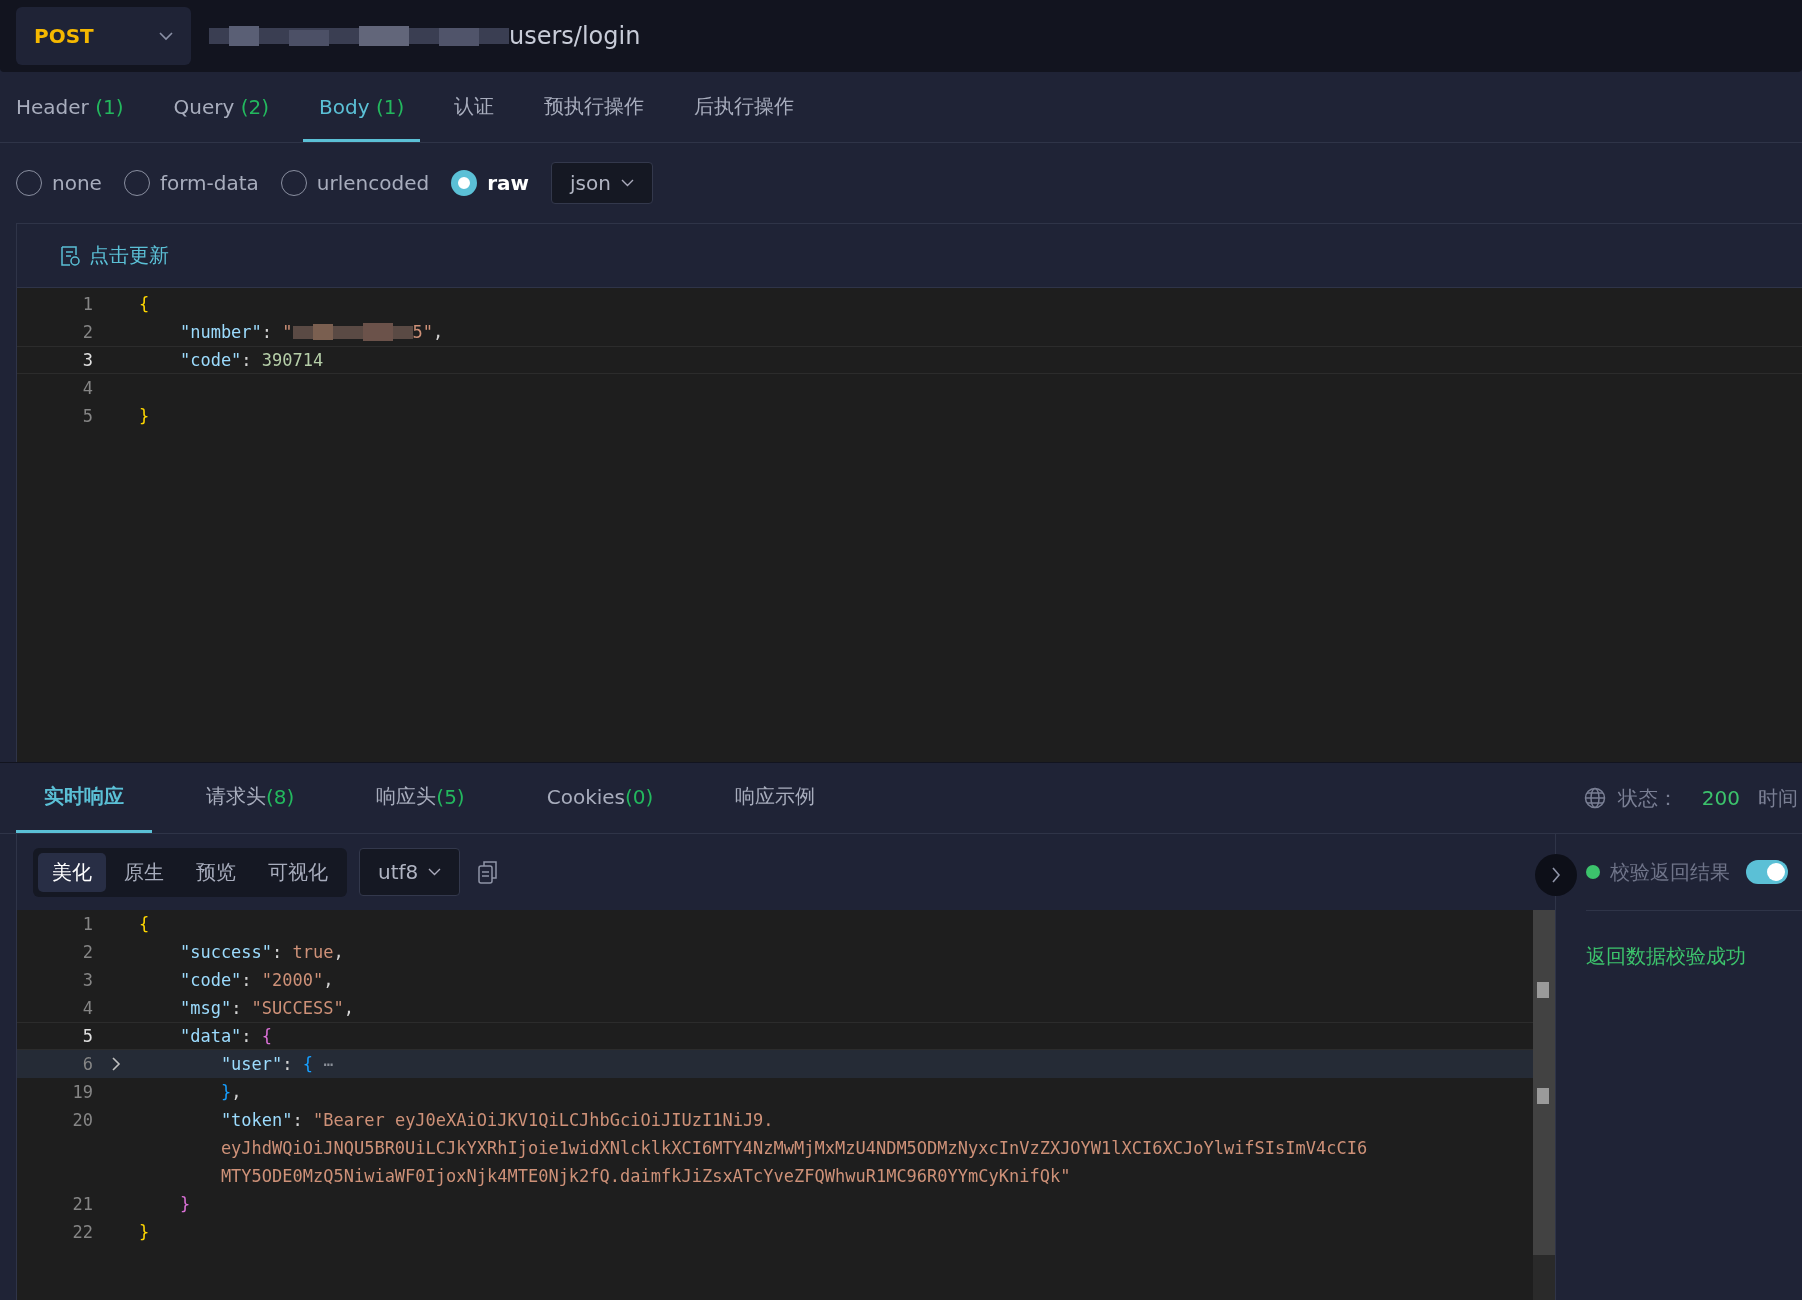 This screenshot has height=1300, width=1802. What do you see at coordinates (464, 183) in the screenshot?
I see `radio-button` at bounding box center [464, 183].